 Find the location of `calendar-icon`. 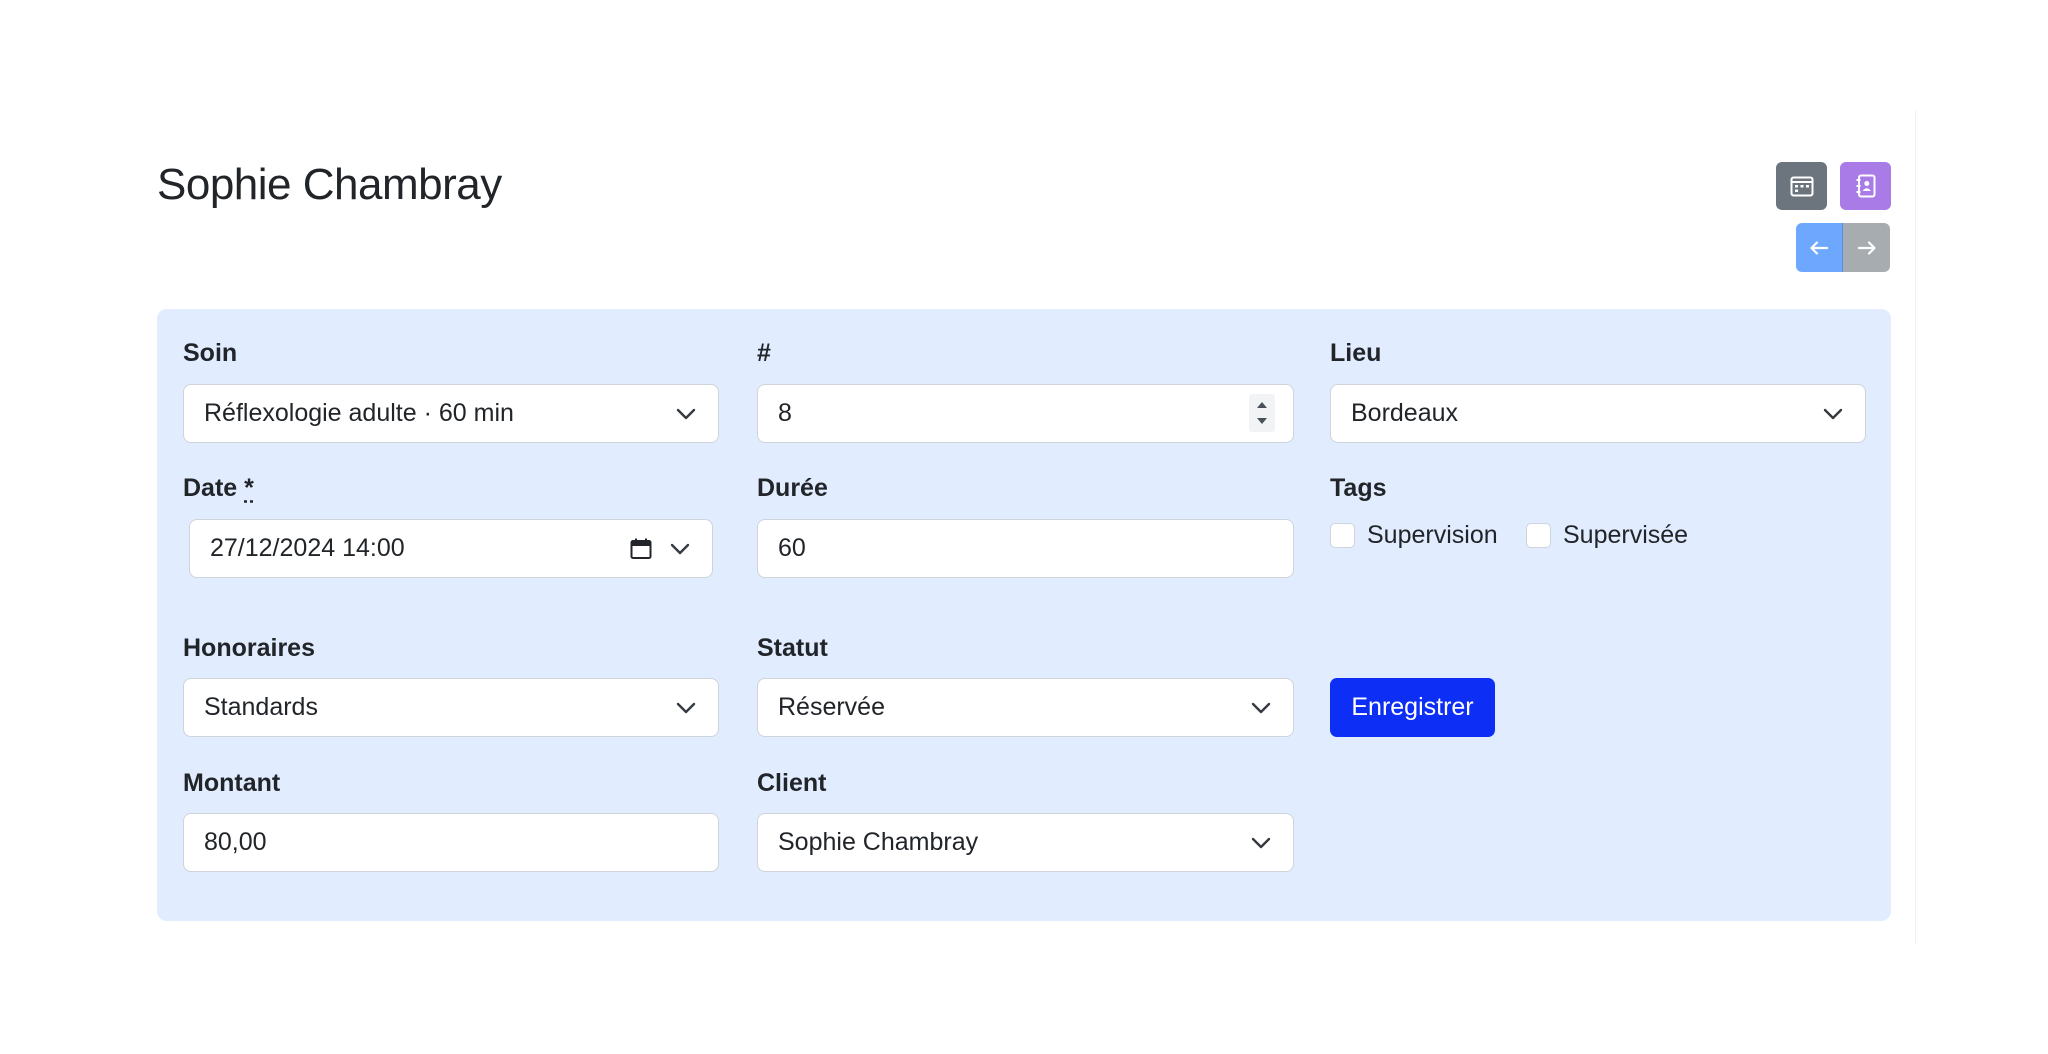

calendar-icon is located at coordinates (1801, 186).